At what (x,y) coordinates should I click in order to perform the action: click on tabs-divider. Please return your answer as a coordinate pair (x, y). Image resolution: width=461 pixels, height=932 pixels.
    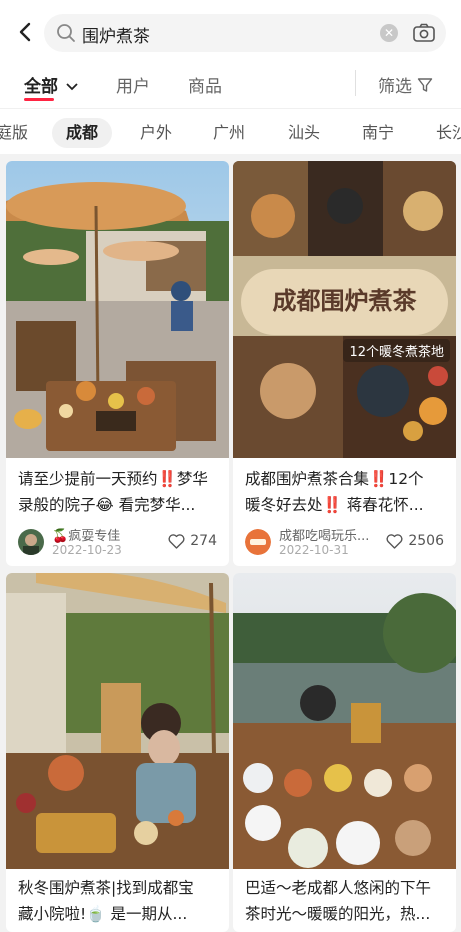
    Looking at the image, I should click on (355, 83).